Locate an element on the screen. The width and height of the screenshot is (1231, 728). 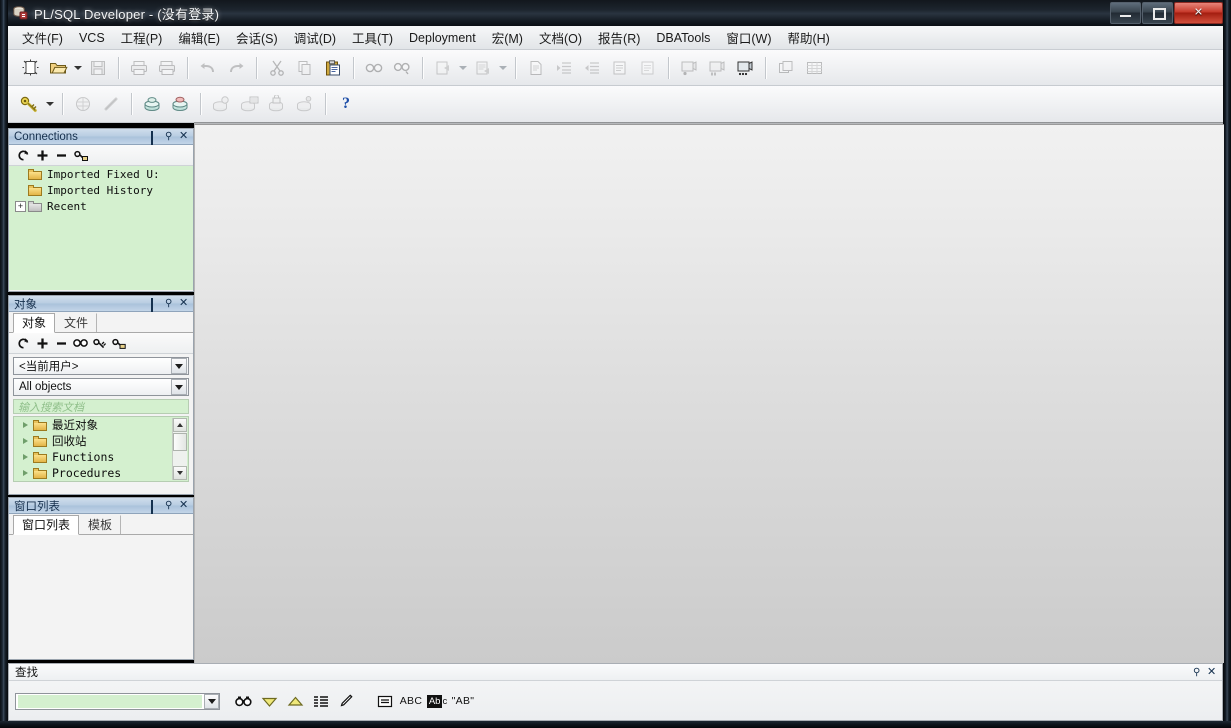
login-dropdown-caret is located at coordinates (50, 104).